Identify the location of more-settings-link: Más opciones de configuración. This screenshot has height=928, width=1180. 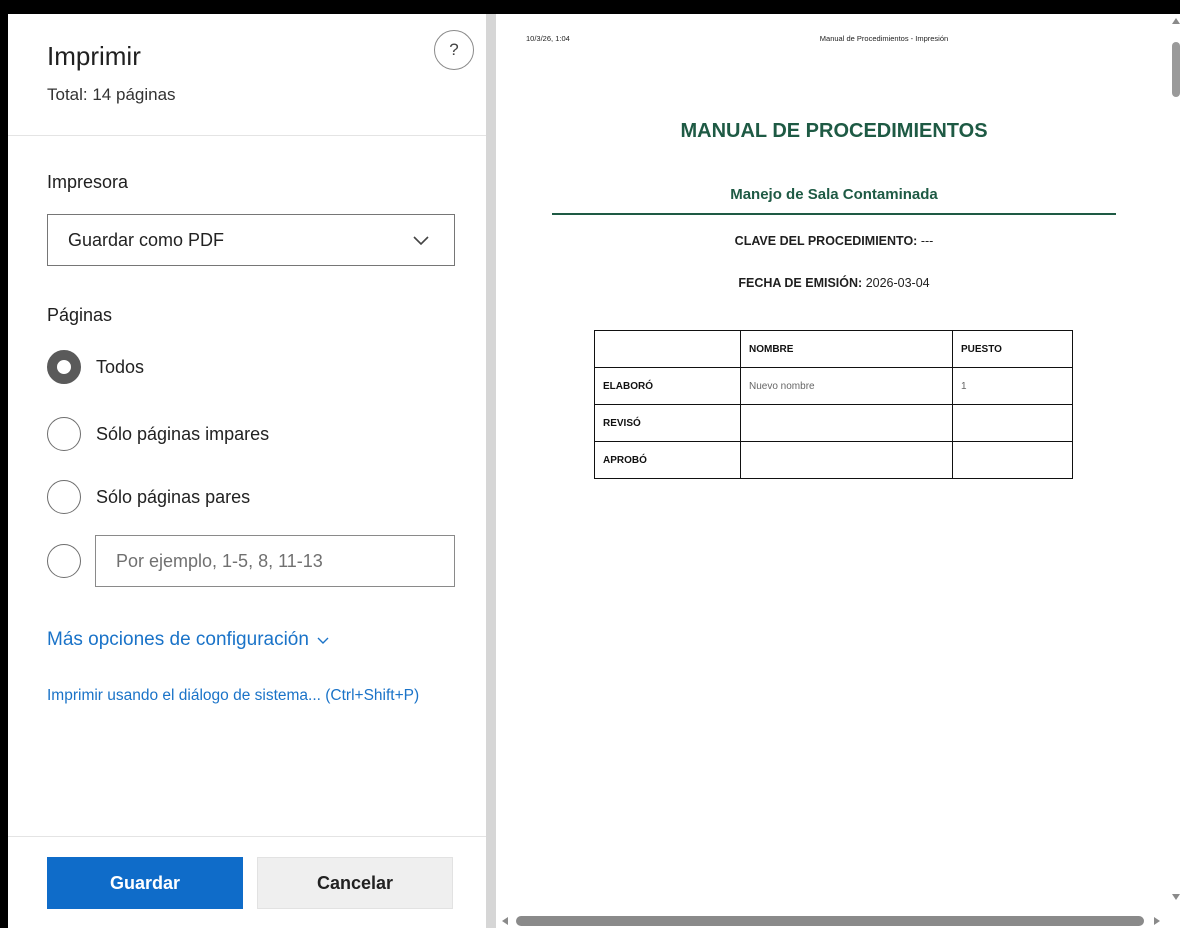
(188, 640).